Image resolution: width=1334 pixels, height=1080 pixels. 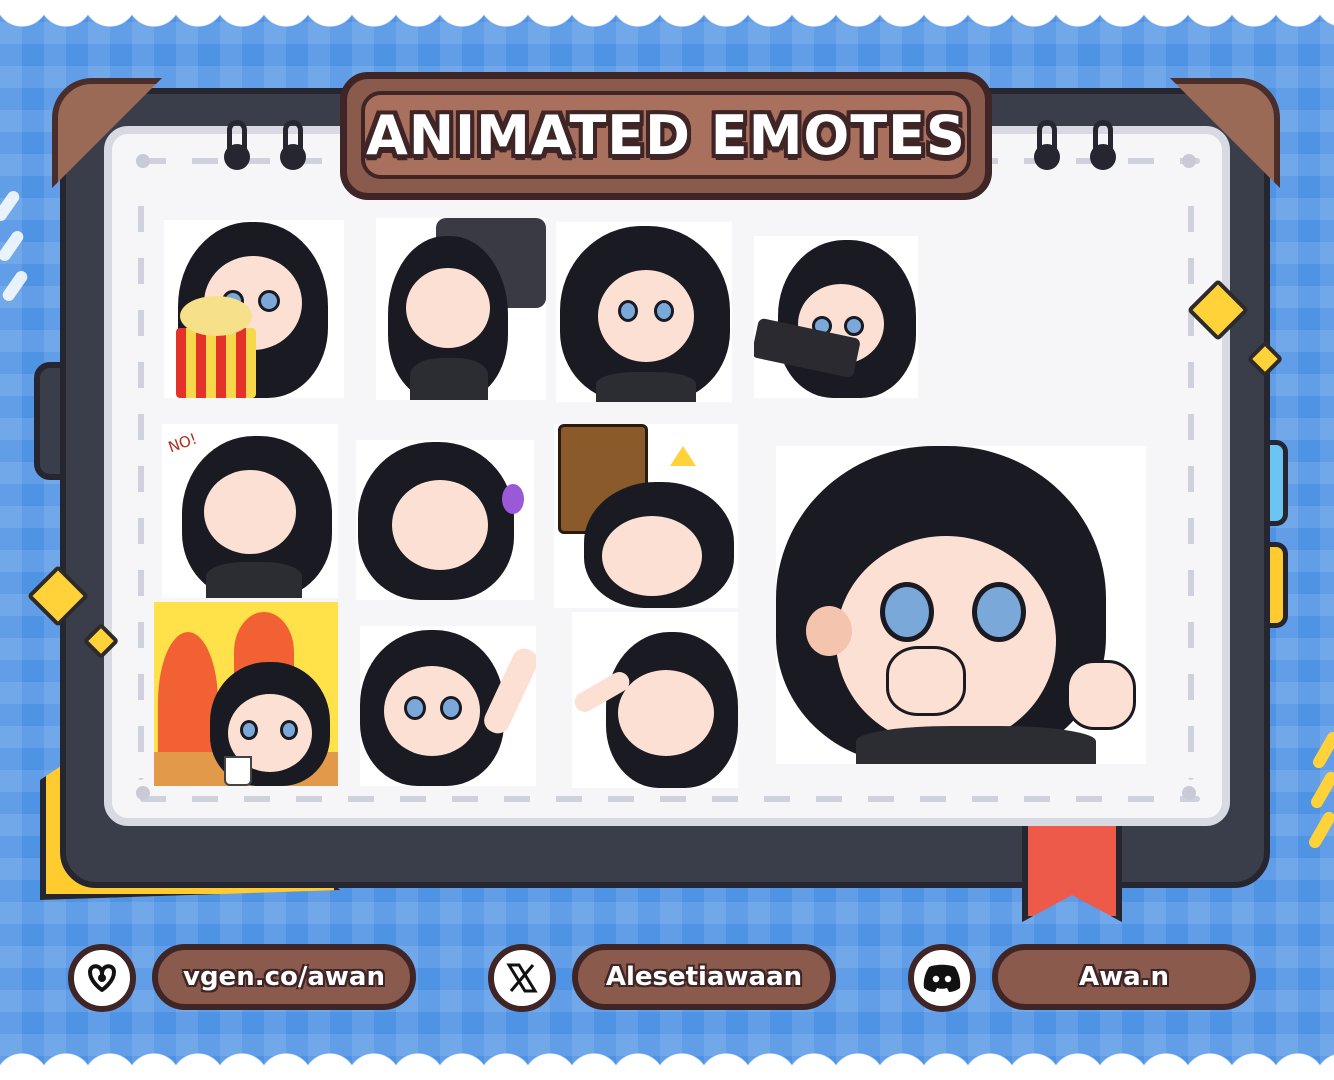 I want to click on discord-label: Awa.n, so click(x=1124, y=977).